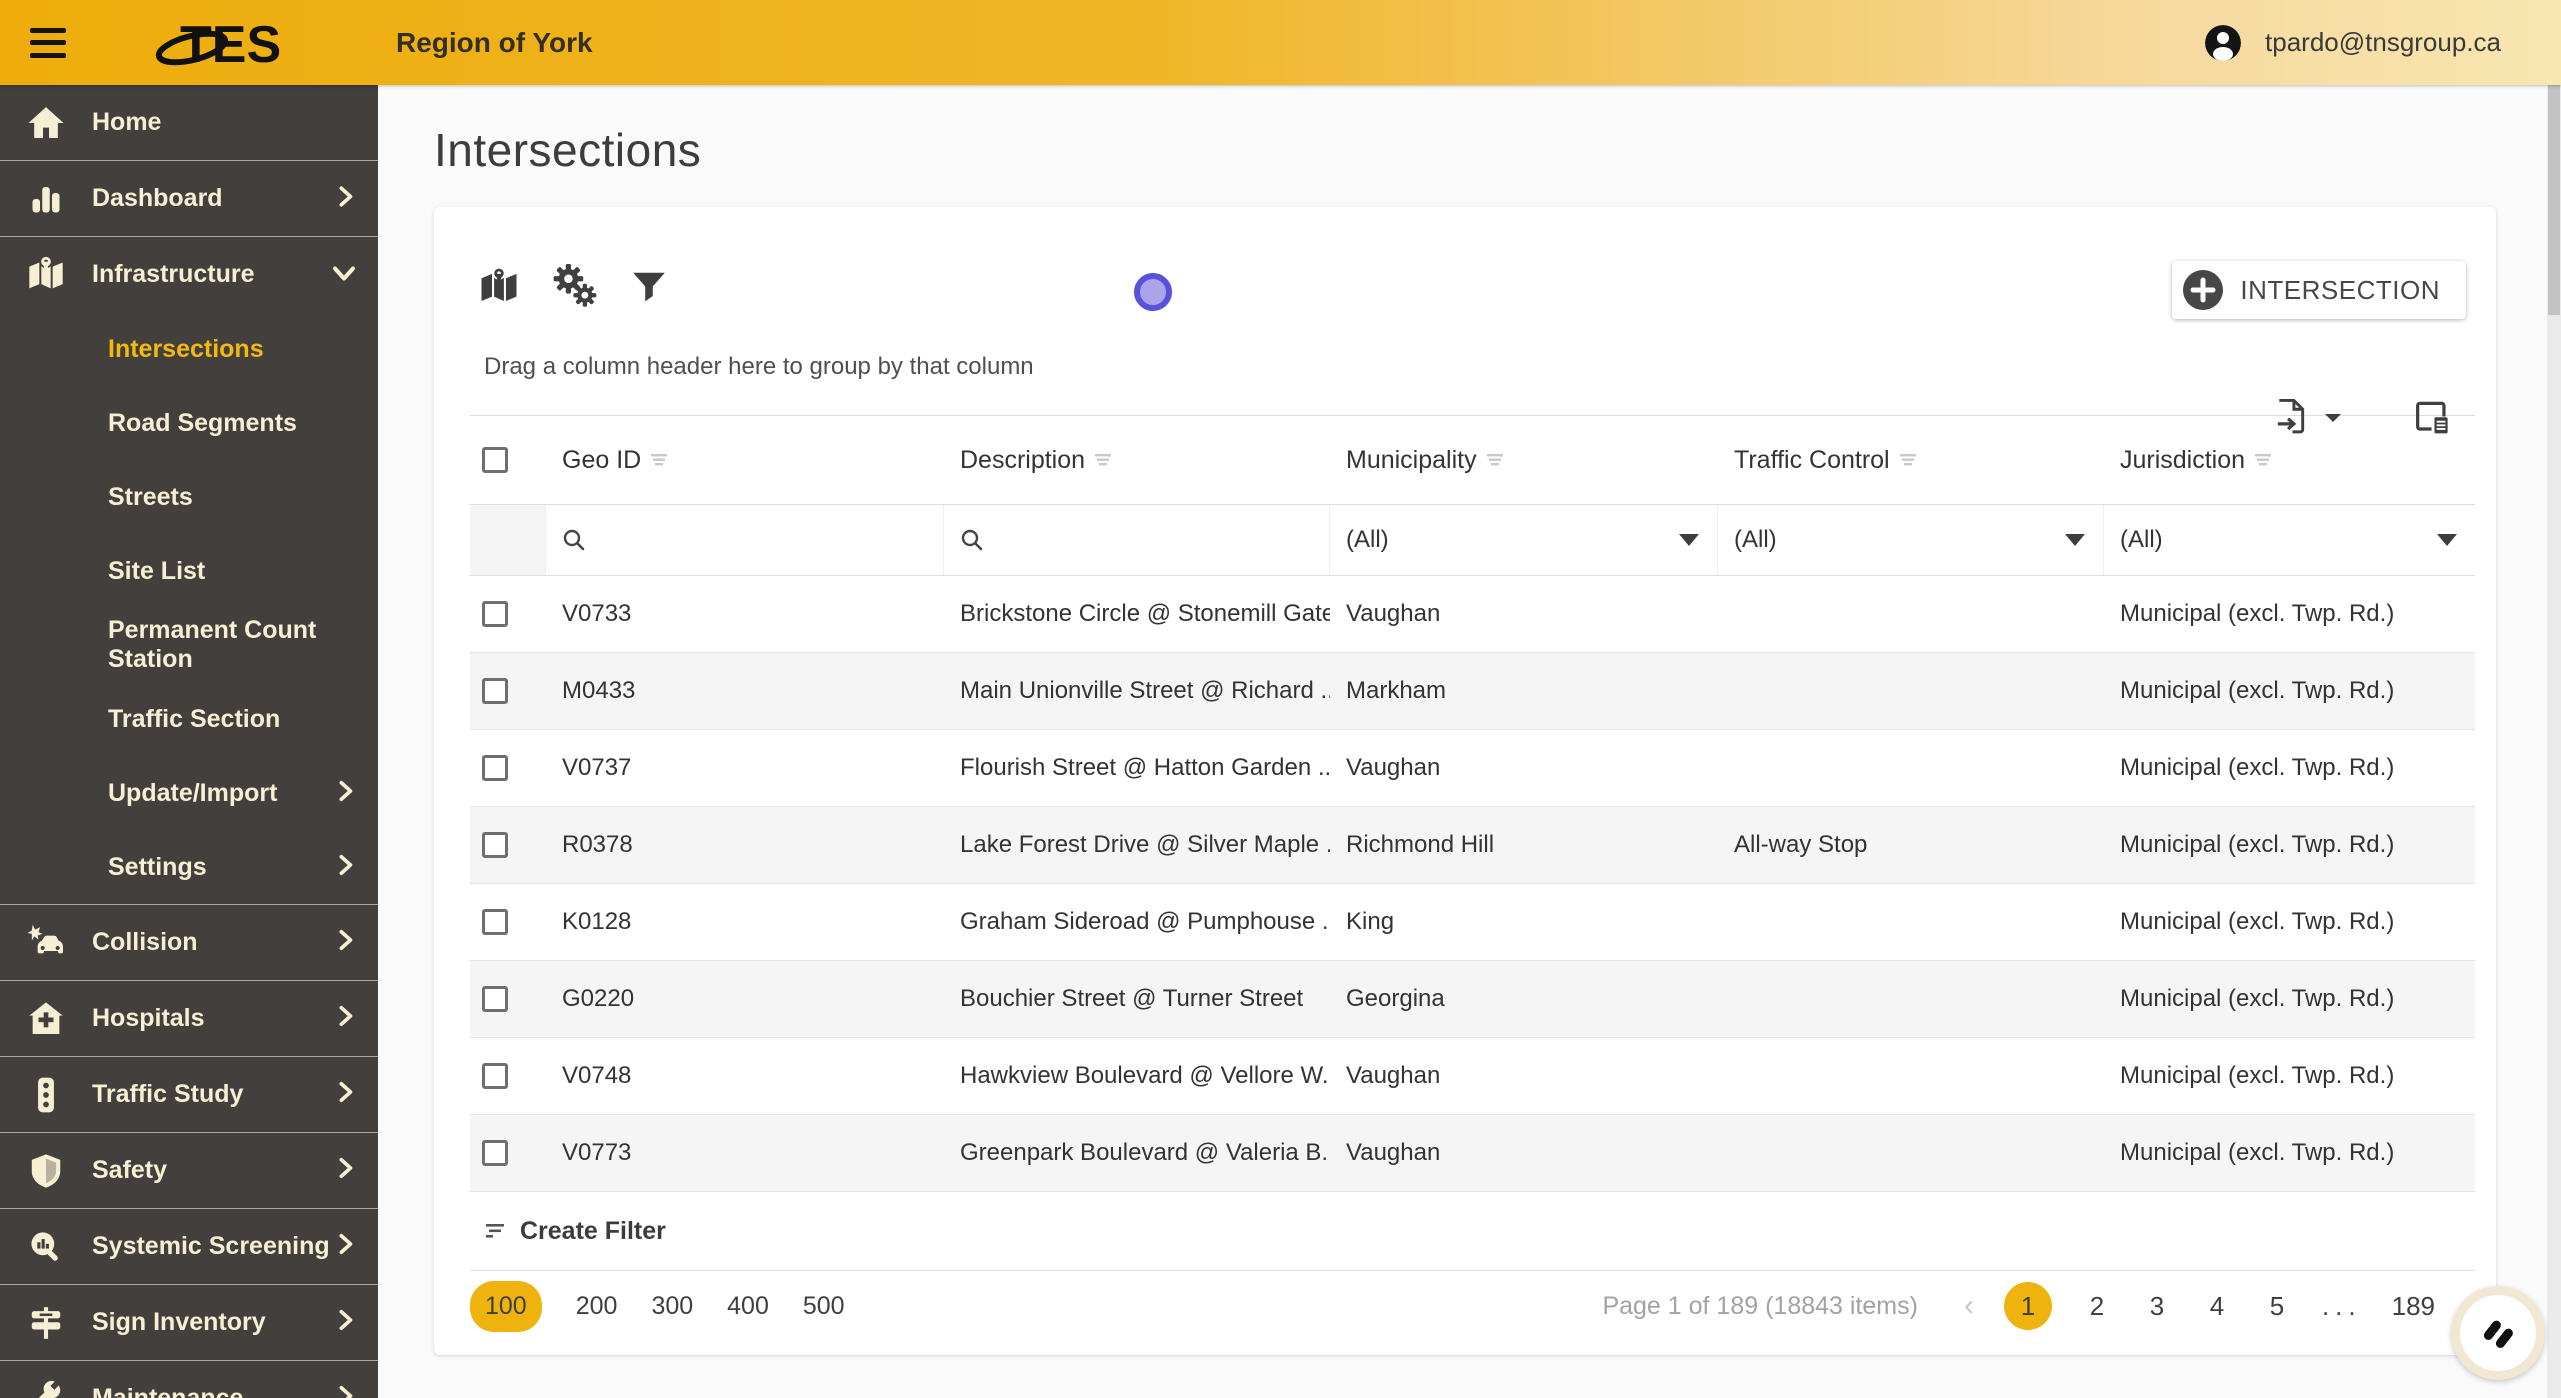 The height and width of the screenshot is (1398, 2561). Describe the element at coordinates (189, 1170) in the screenshot. I see `sidebar-item-safety: Safety` at that location.